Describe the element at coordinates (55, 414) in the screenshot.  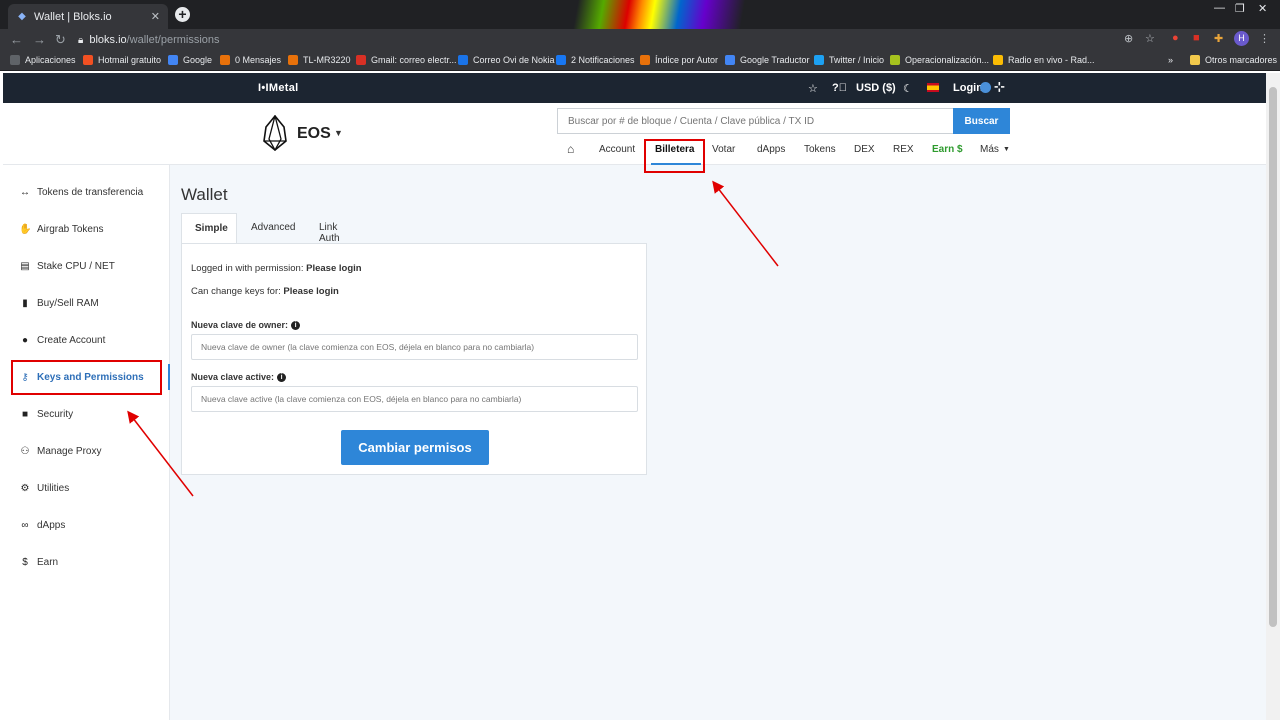
I see `sidebar-item-label: Security` at that location.